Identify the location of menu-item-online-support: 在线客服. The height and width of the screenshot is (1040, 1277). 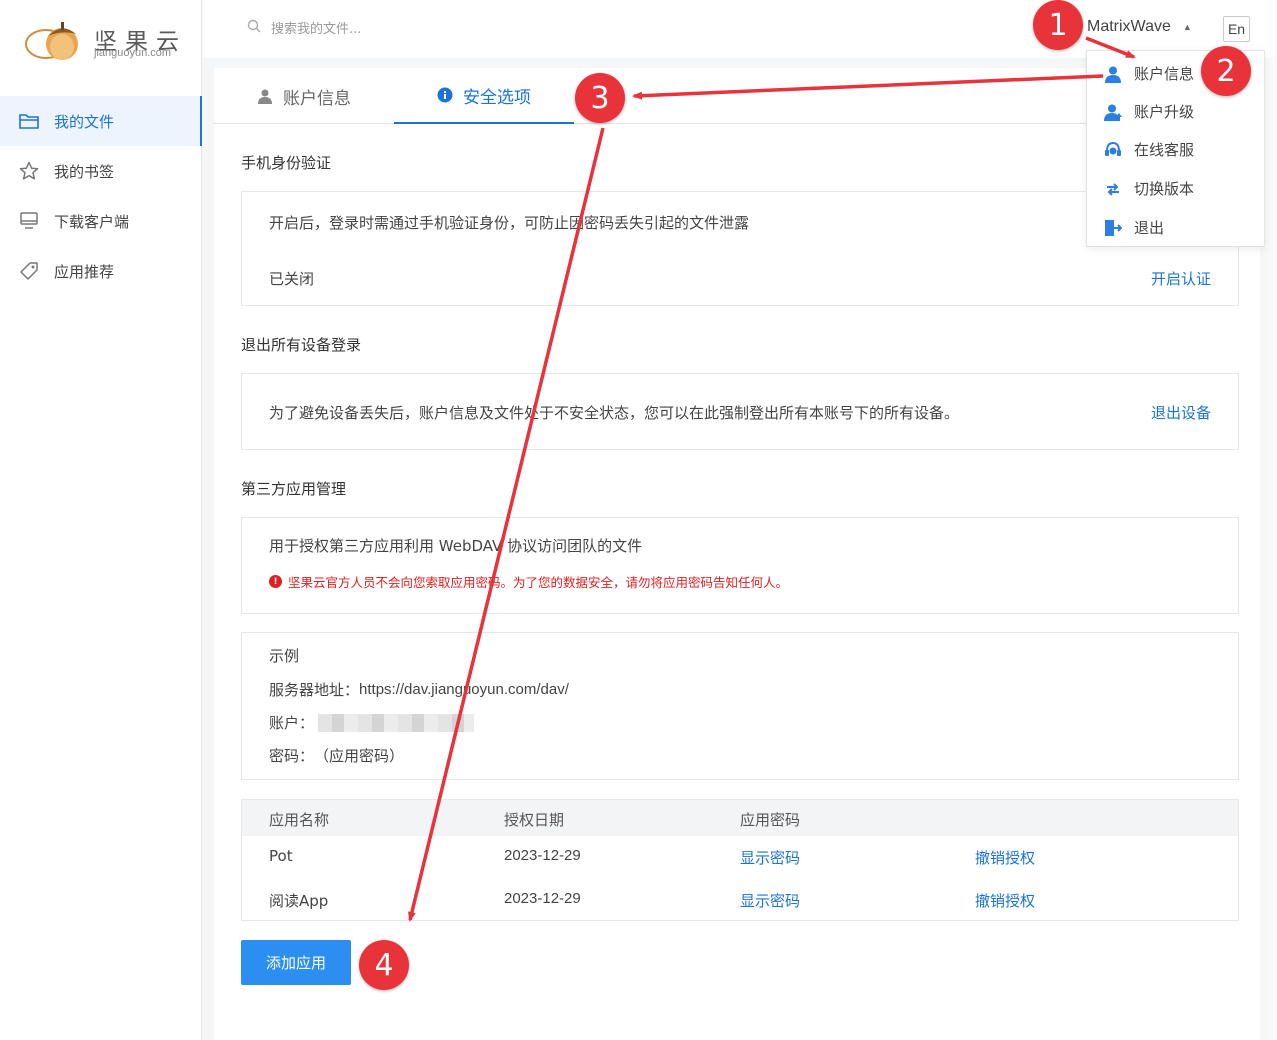
(1149, 149).